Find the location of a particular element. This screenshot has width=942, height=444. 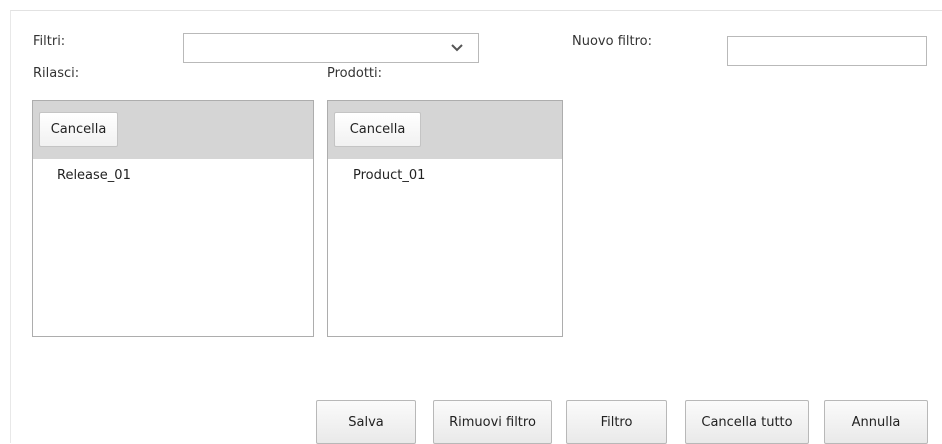

filters-select is located at coordinates (331, 48).